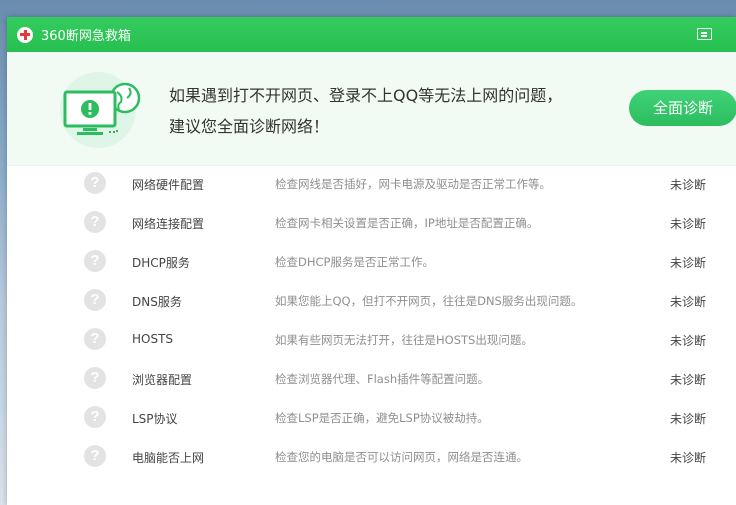  I want to click on item-description: 如果您能上QQ，但打不开网页，往往是DNS服务出现问题。, so click(429, 301).